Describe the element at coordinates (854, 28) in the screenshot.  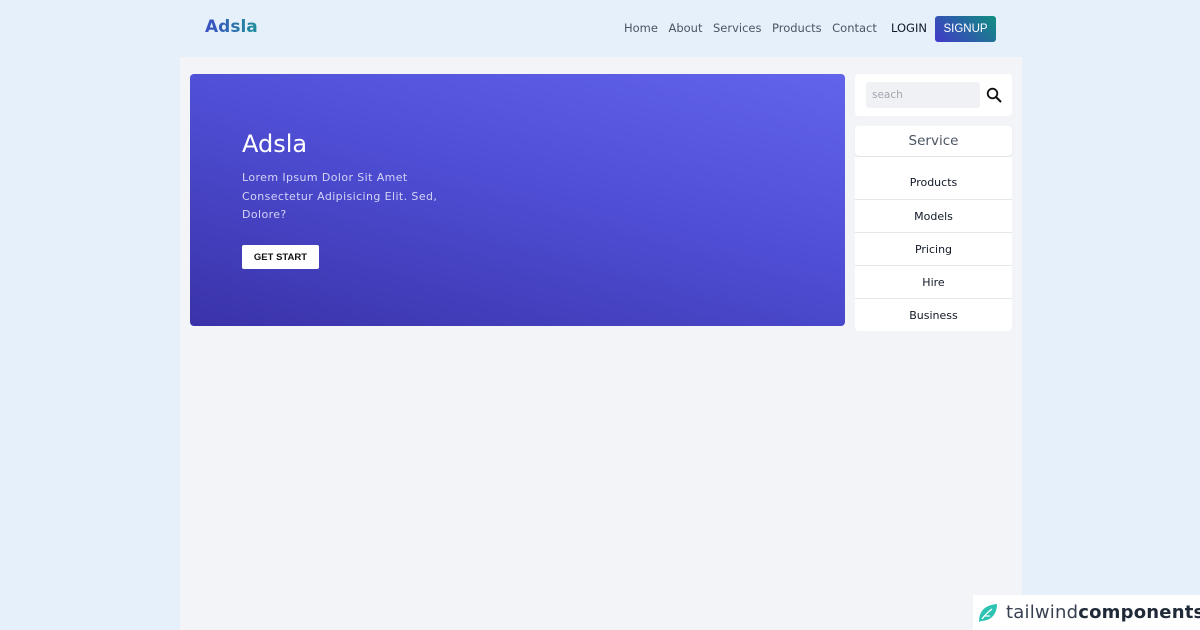
I see `nav-contact: Contact` at that location.